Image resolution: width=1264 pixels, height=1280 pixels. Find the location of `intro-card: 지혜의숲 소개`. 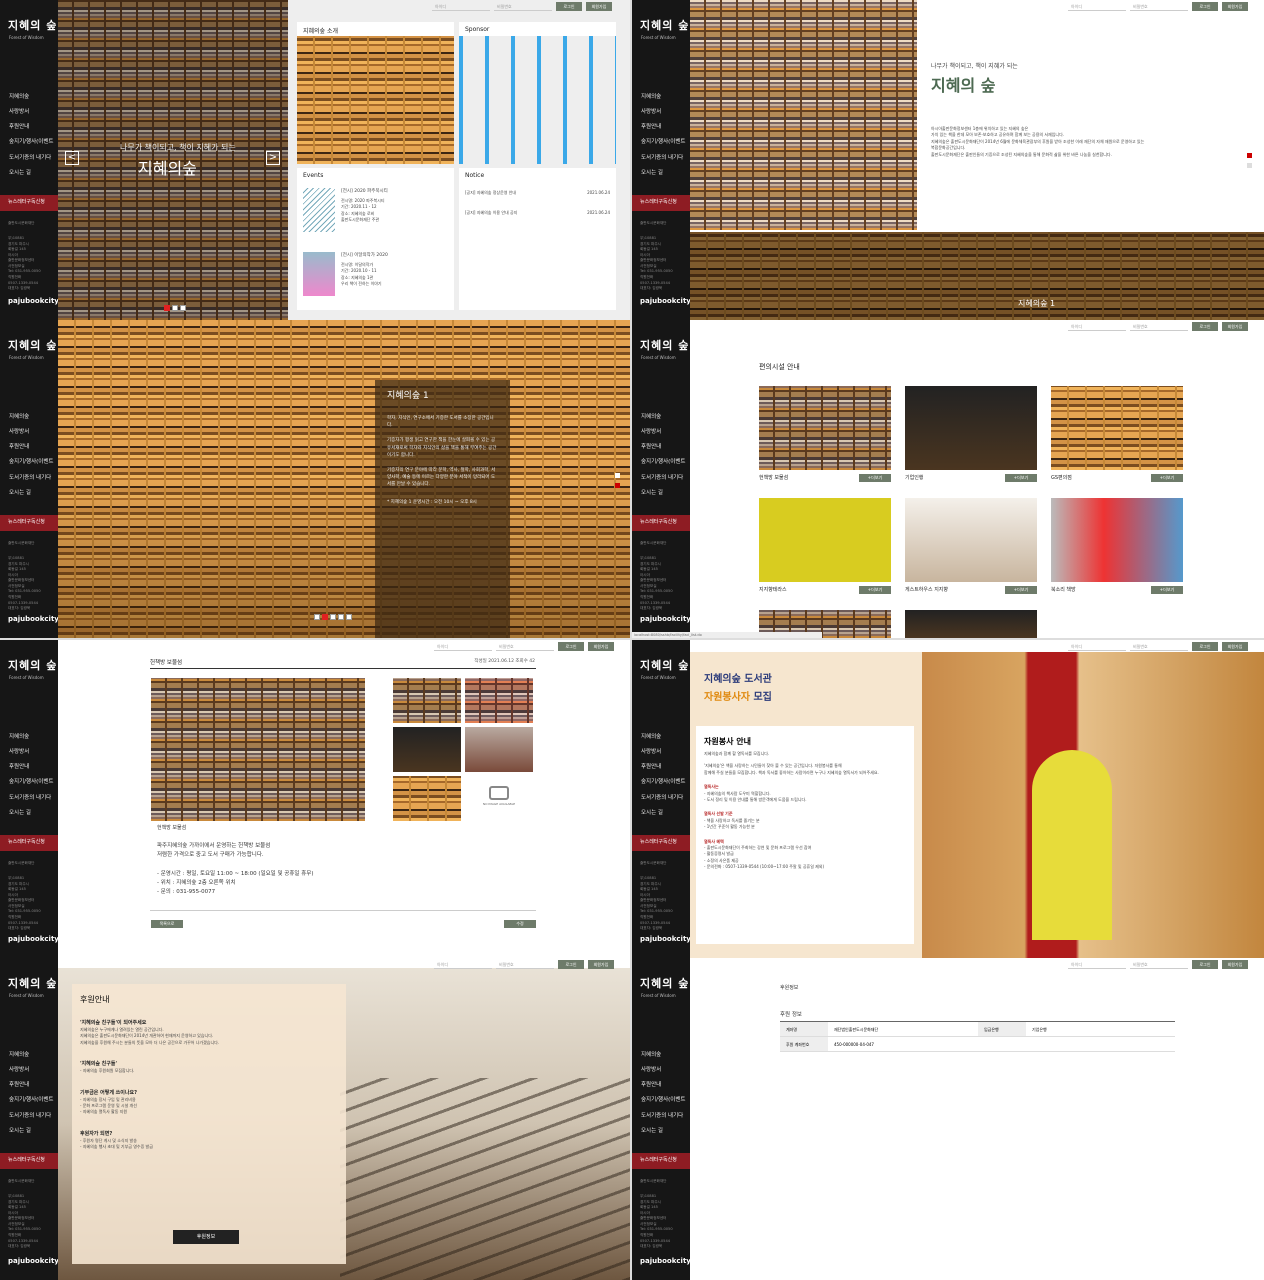

intro-card: 지혜의숲 소개 is located at coordinates (375, 93).